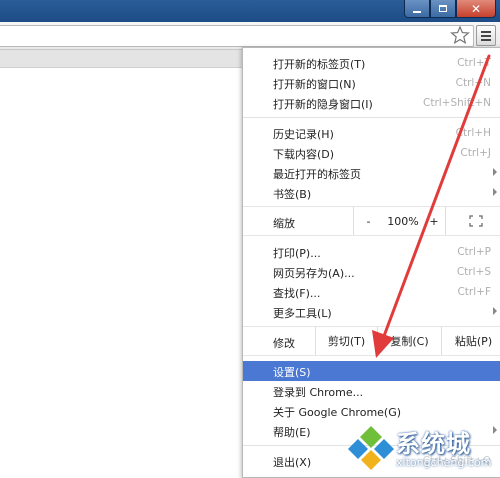 The image size is (500, 478). What do you see at coordinates (292, 194) in the screenshot?
I see `menu-item-label: 书签(B)` at bounding box center [292, 194].